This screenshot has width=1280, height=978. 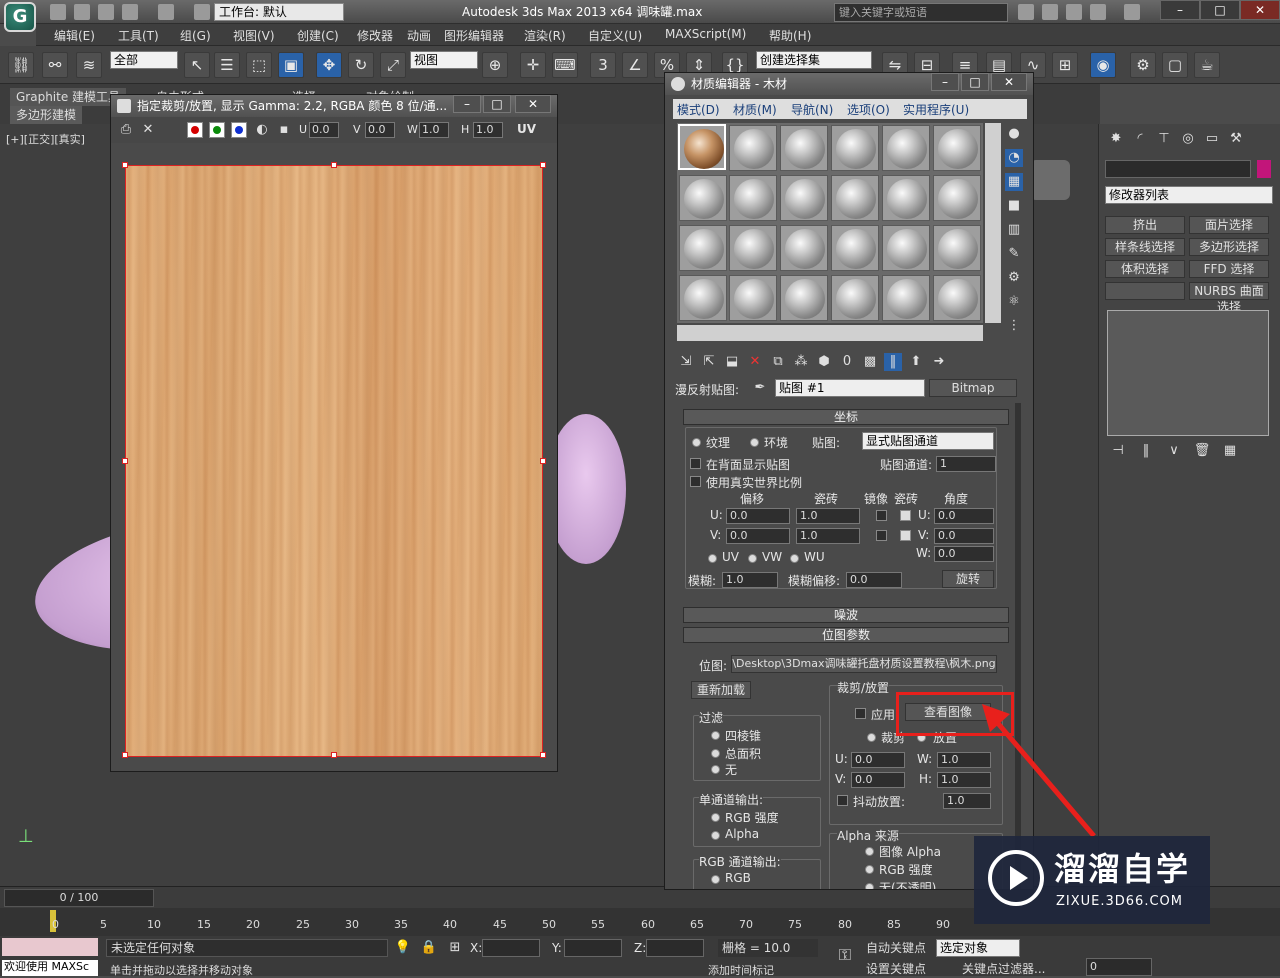 I want to click on print-icon: ⎙, so click(x=126, y=130).